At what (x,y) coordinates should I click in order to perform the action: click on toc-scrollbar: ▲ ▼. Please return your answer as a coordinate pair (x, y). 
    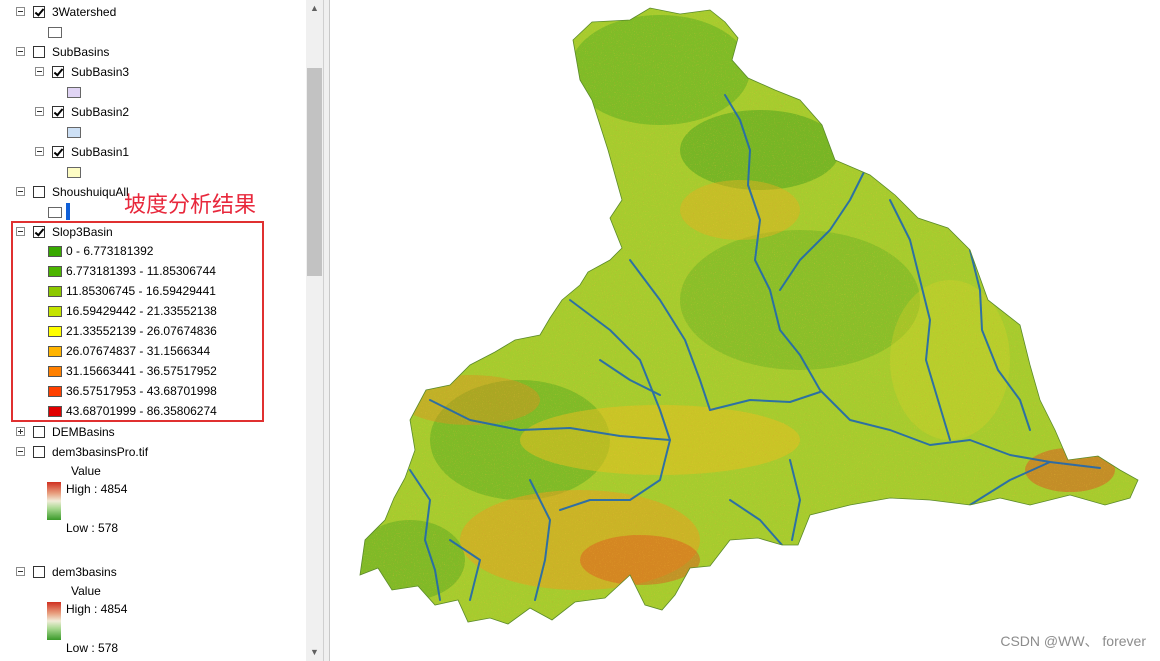
    Looking at the image, I should click on (314, 330).